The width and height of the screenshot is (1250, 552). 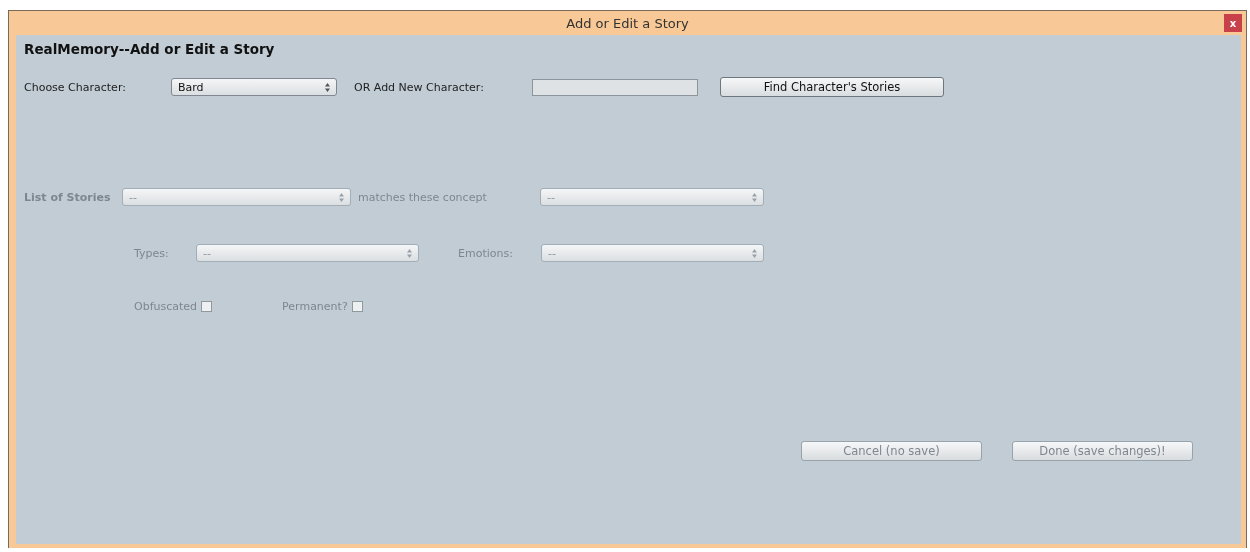 I want to click on field-label: List of Stories, so click(x=68, y=197).